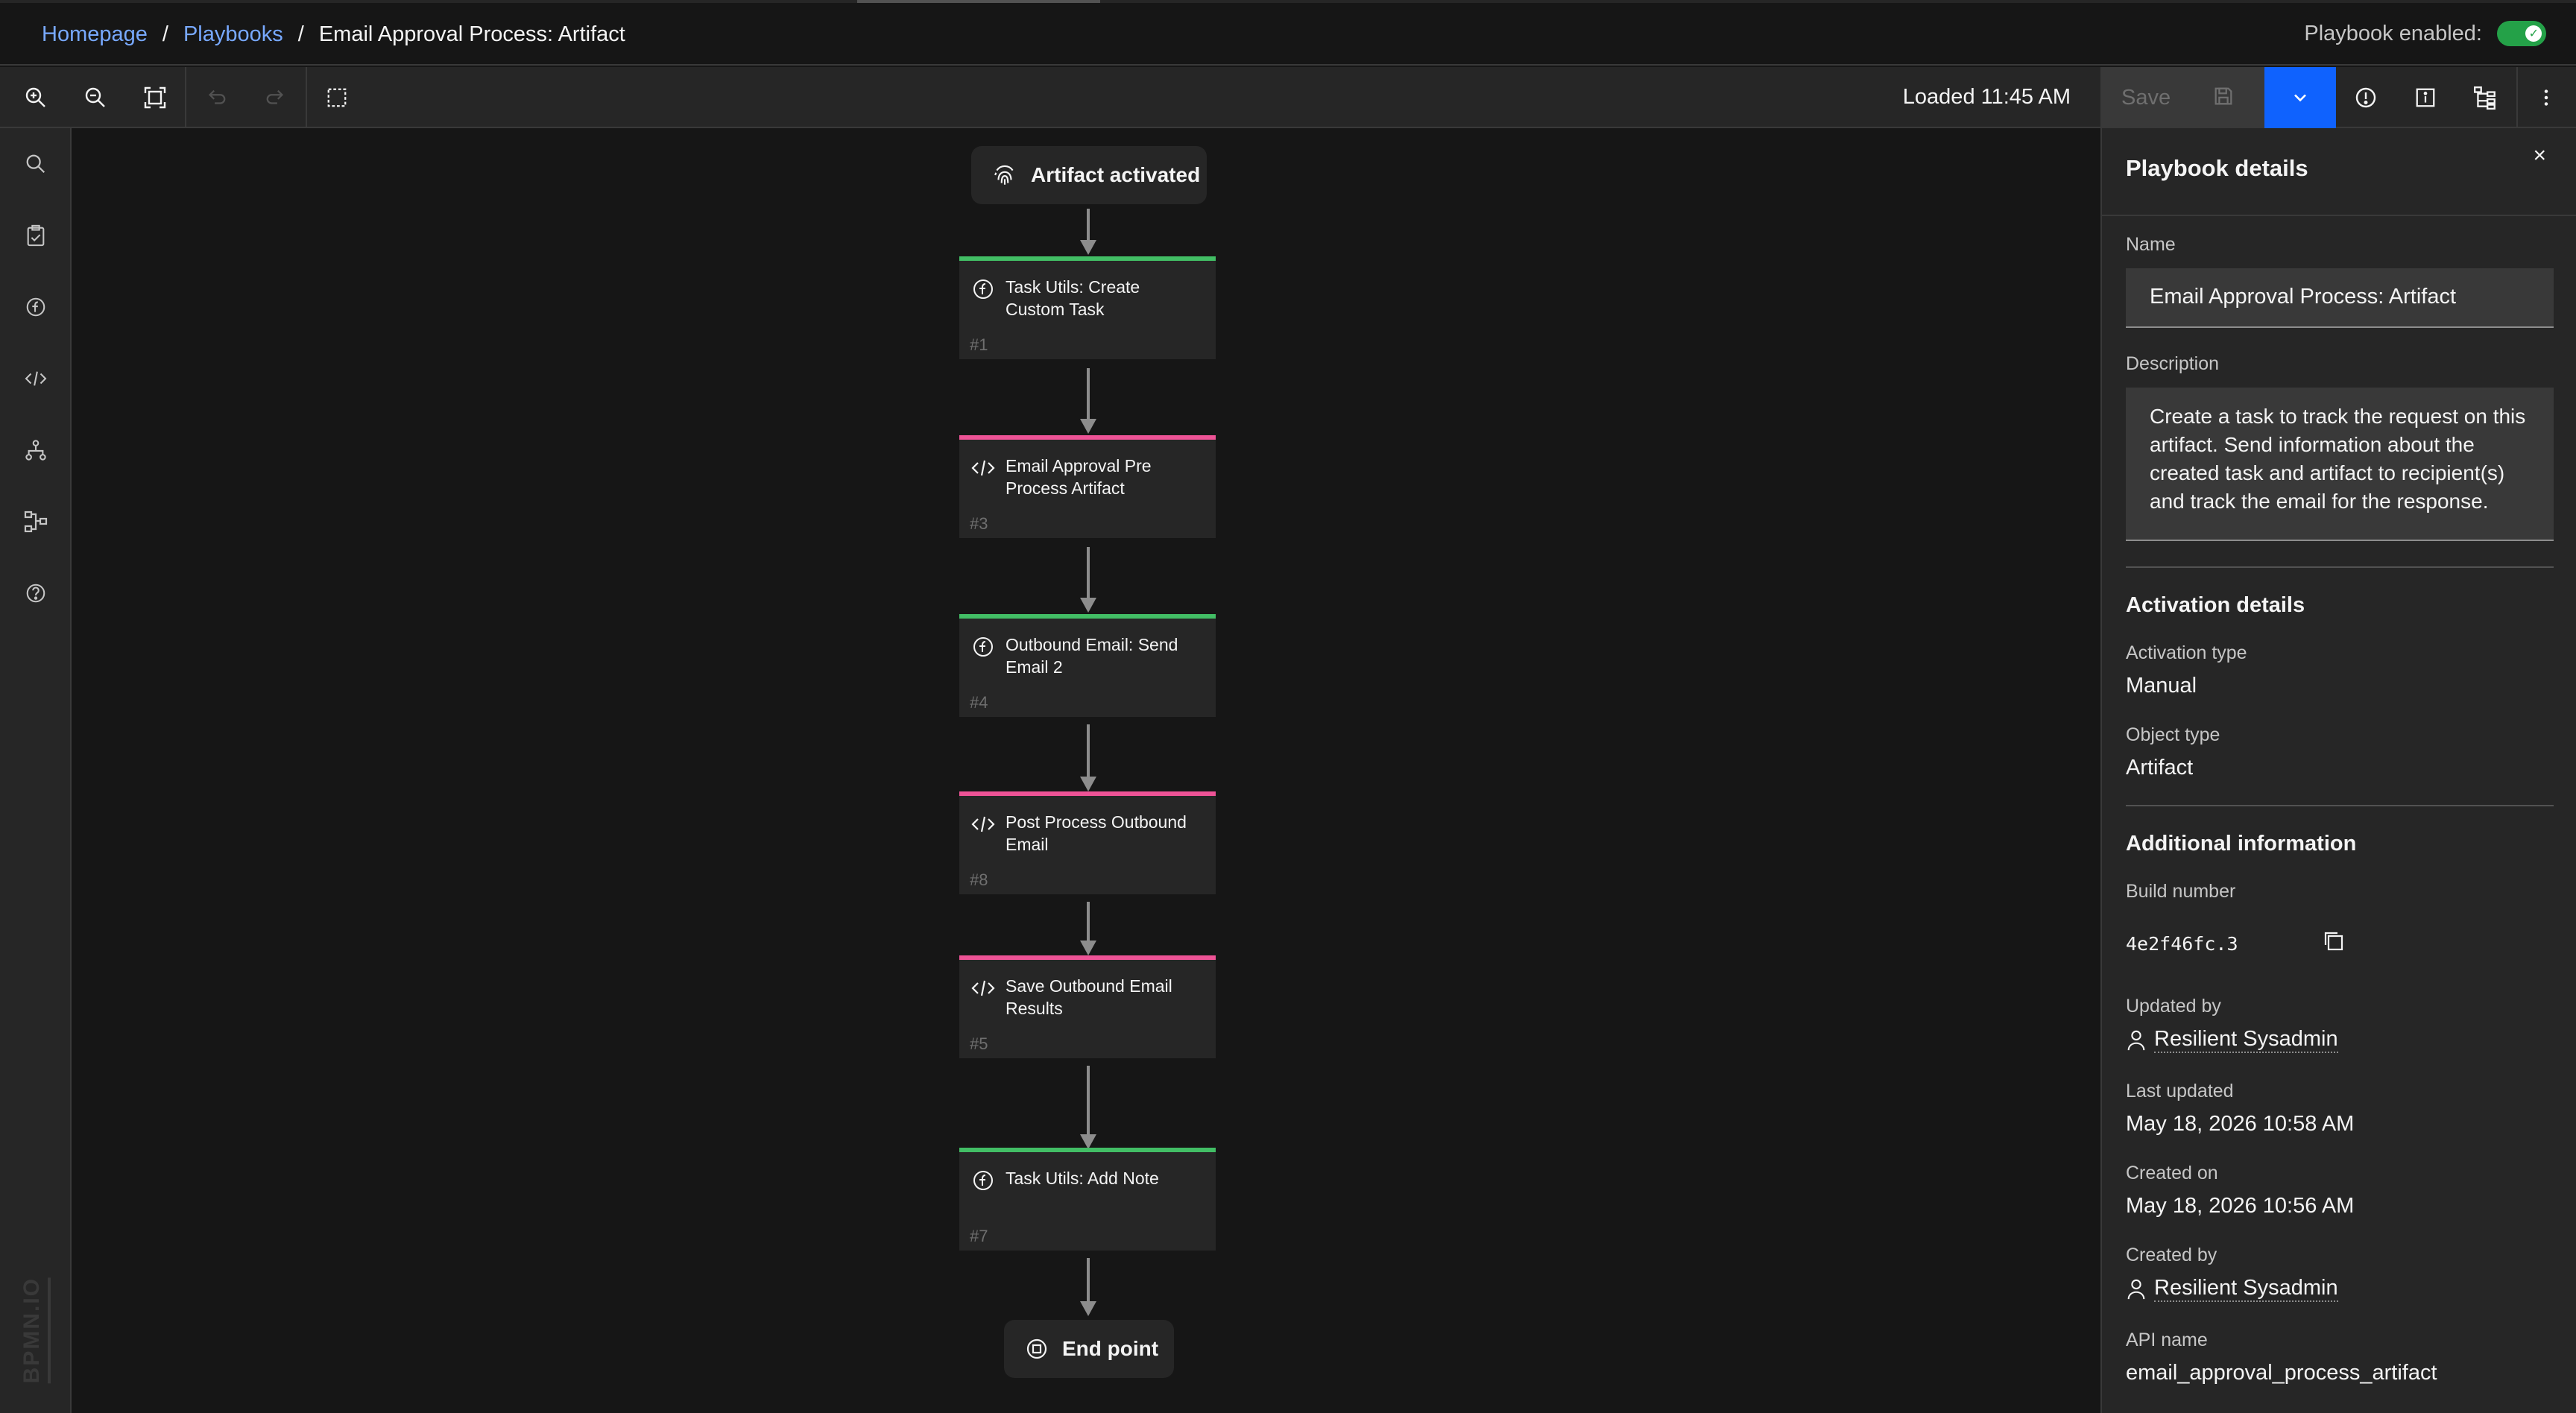 This screenshot has width=2576, height=1413. Describe the element at coordinates (979, 702) in the screenshot. I see `node-number: #4` at that location.